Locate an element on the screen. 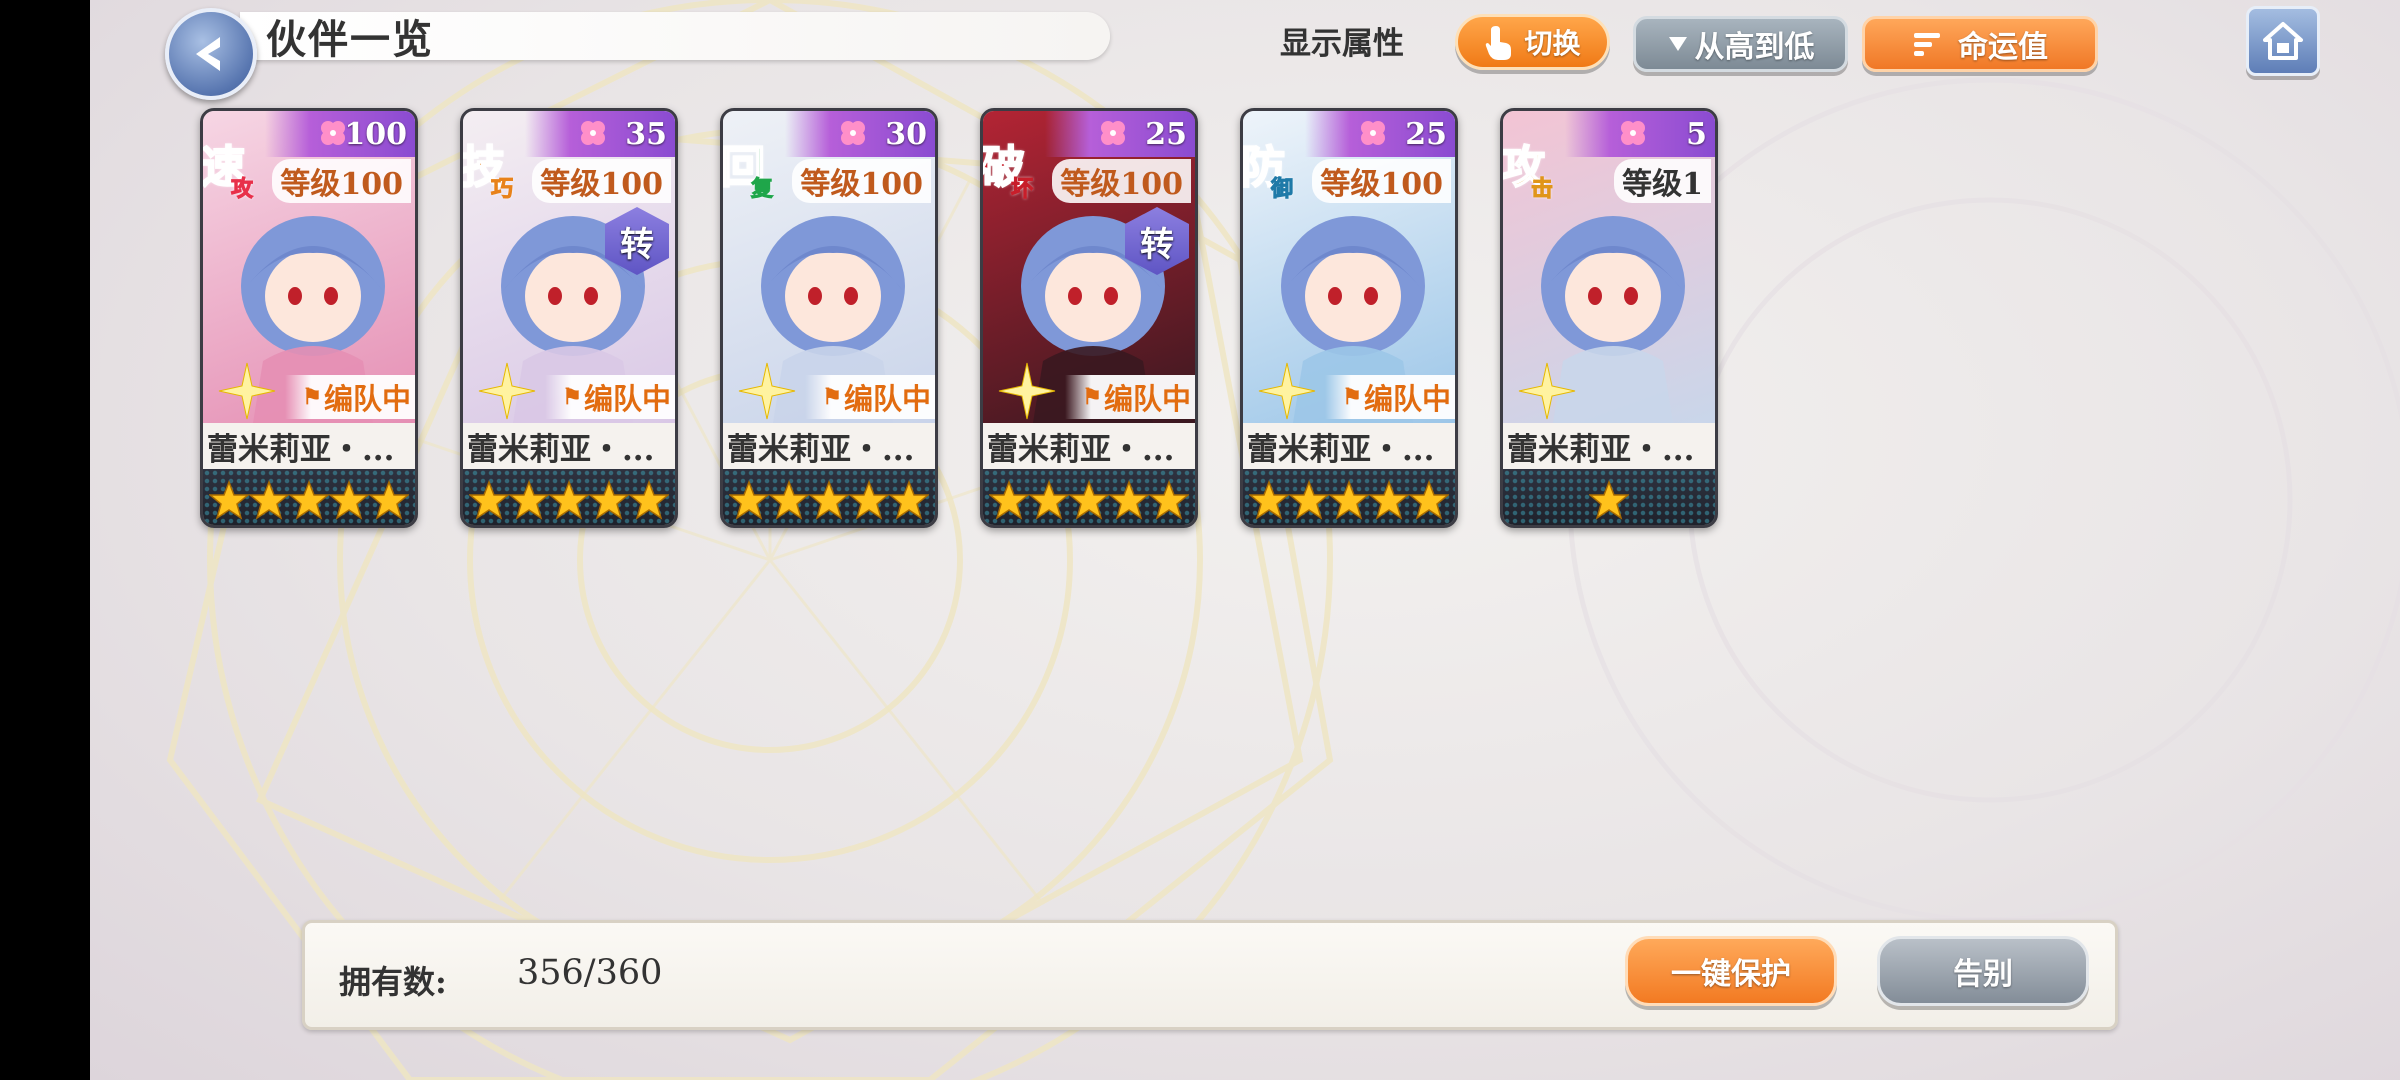 Image resolution: width=2400 pixels, height=1080 pixels. home-icon is located at coordinates (2283, 41).